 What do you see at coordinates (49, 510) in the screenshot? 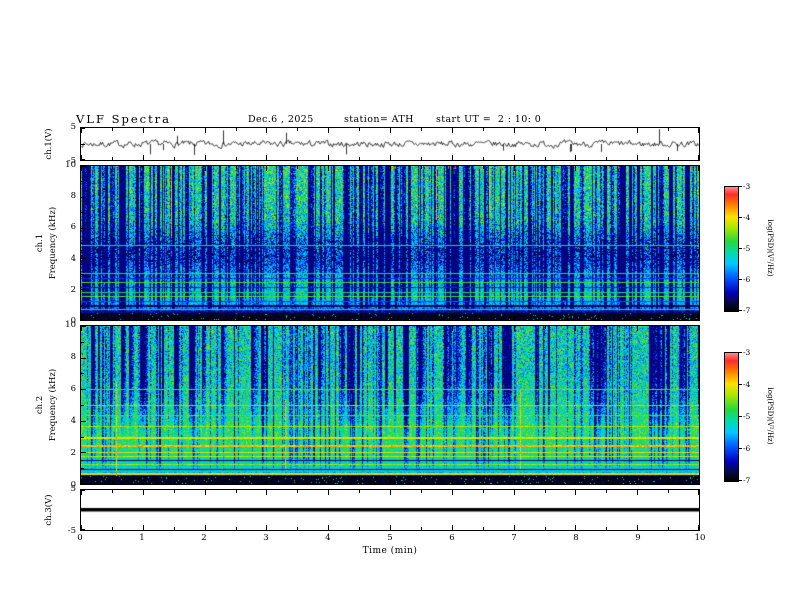
I see `ch3v-ylabel: ch.3(V)` at bounding box center [49, 510].